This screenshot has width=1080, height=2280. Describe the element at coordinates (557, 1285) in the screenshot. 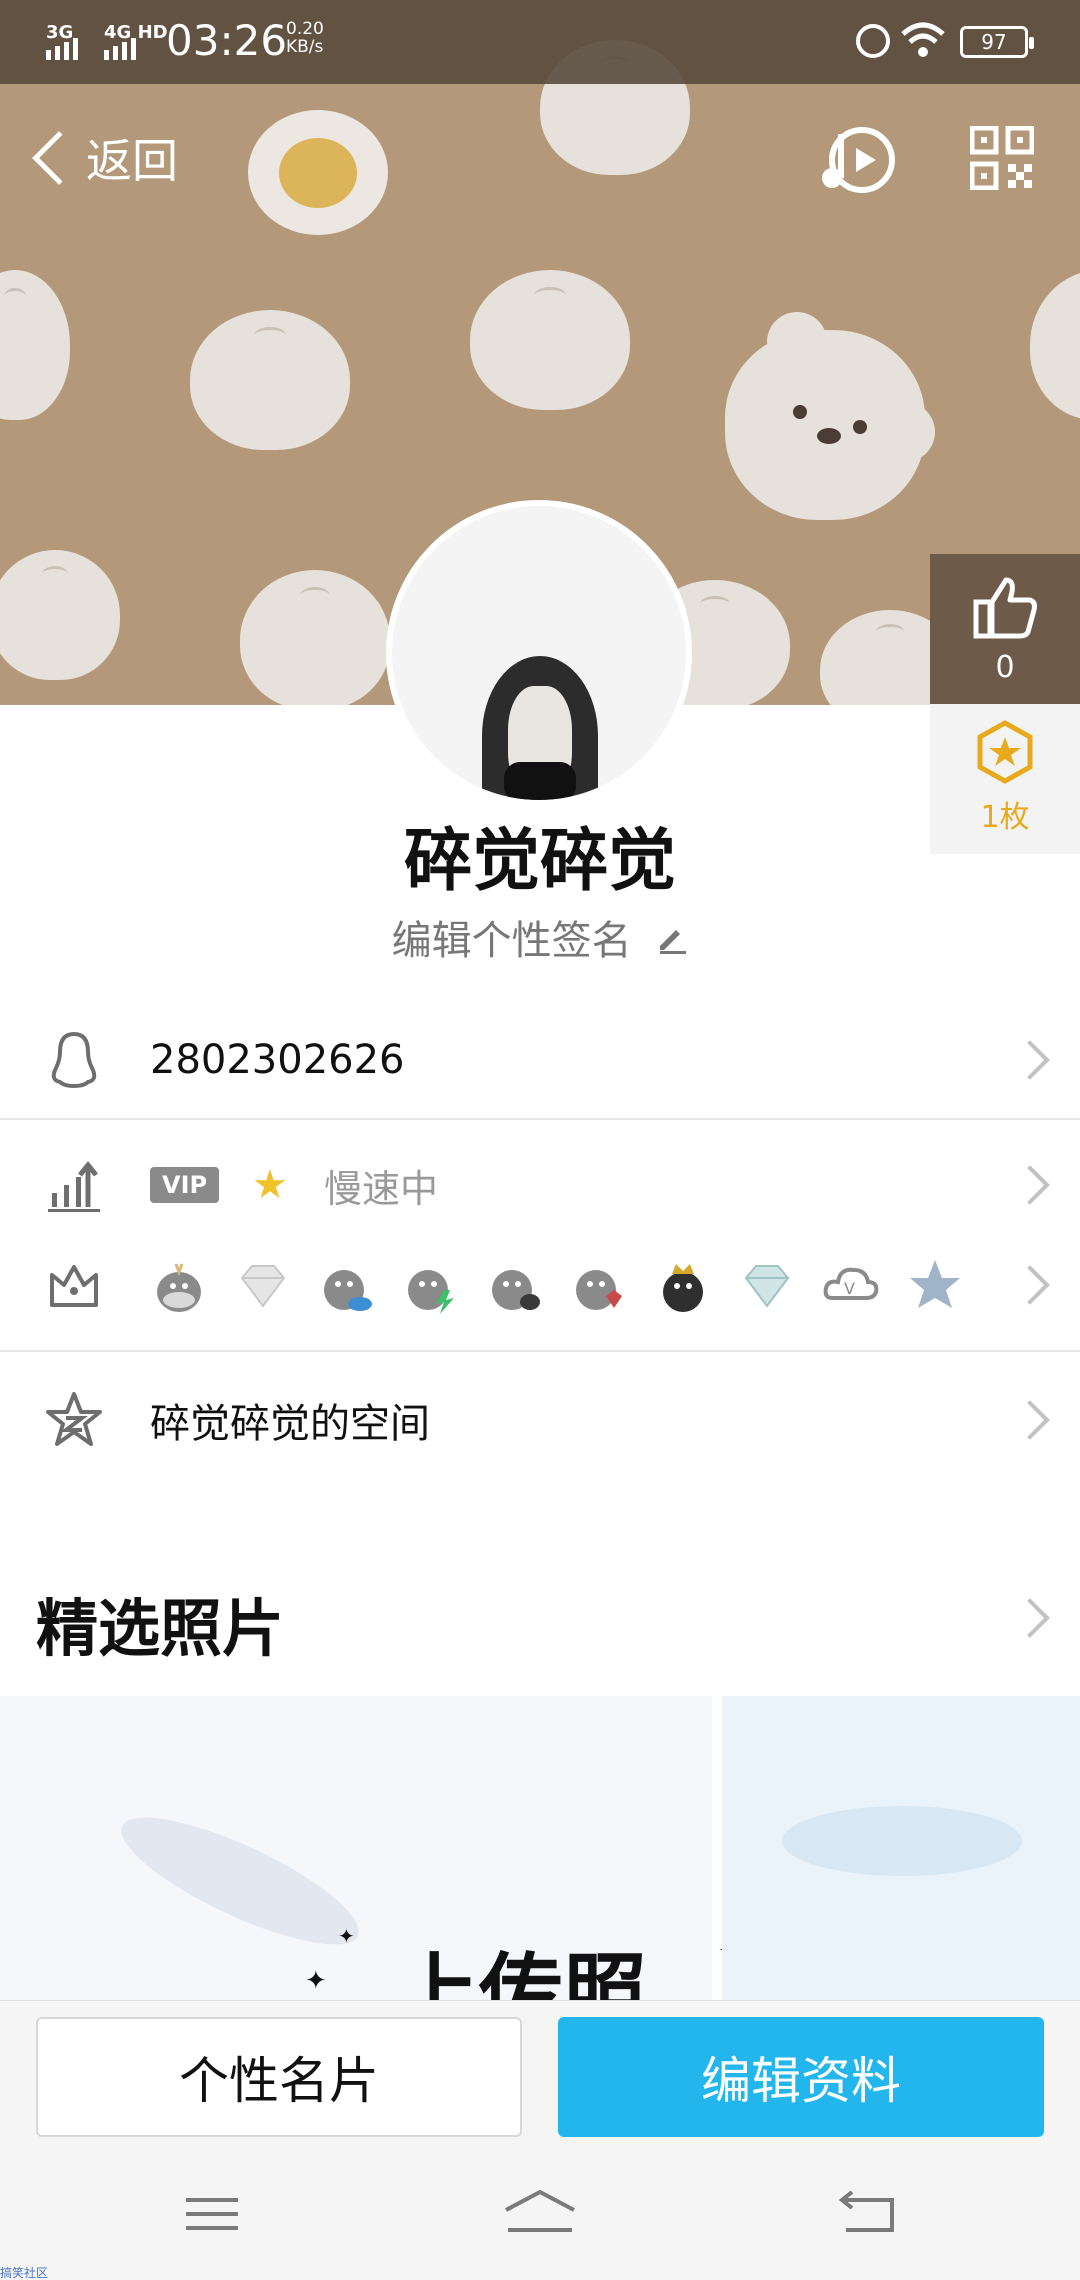

I see `badge-list: V` at that location.